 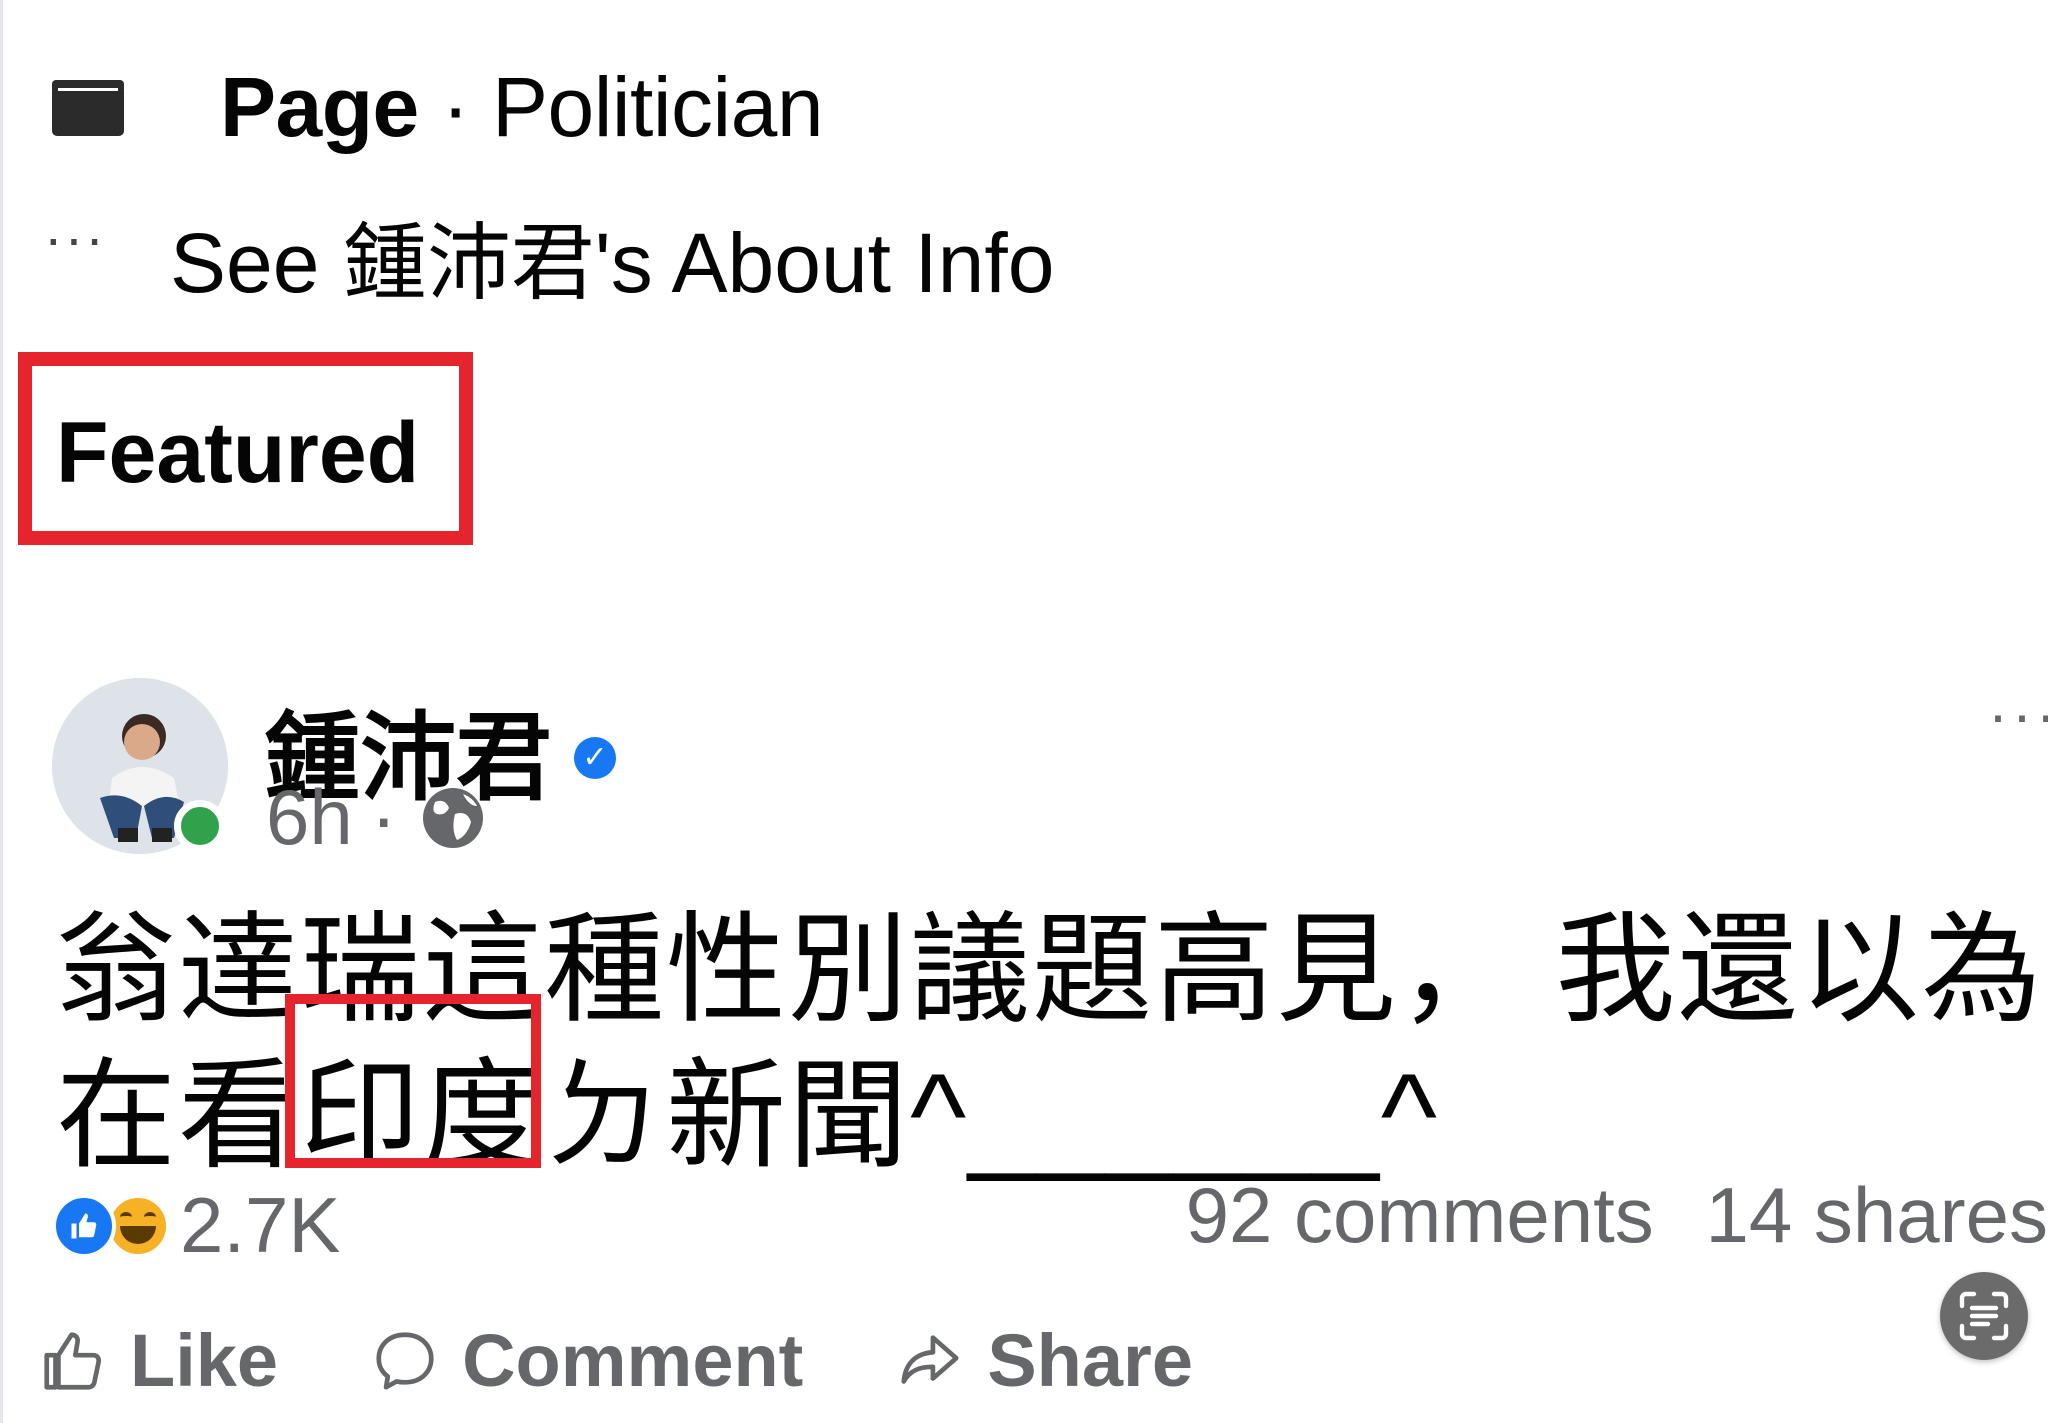 I want to click on like-reaction-icon, so click(x=84, y=1225).